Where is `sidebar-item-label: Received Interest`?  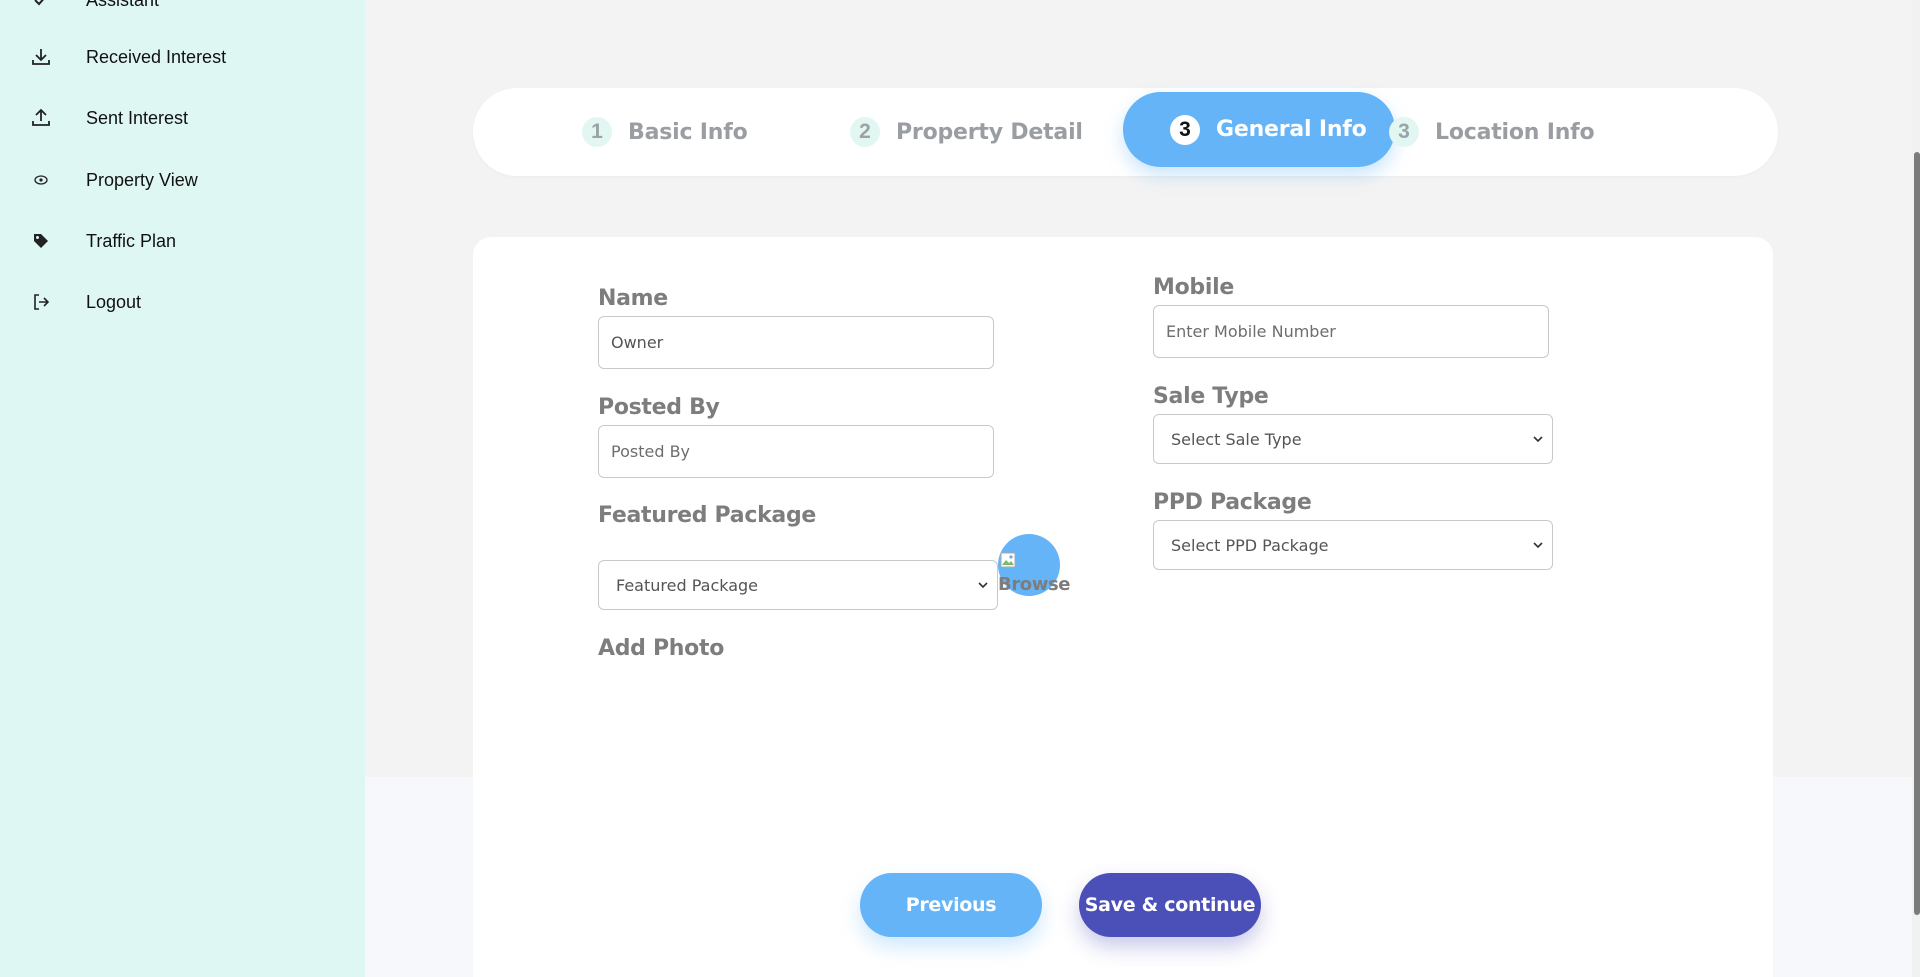 sidebar-item-label: Received Interest is located at coordinates (156, 56).